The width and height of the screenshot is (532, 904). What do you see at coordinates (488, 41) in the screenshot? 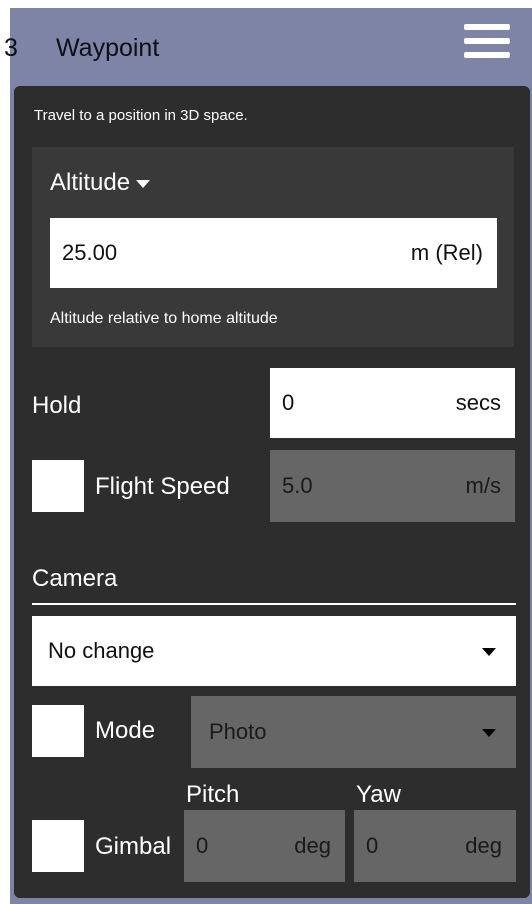
I see `hamburger-menu-icon` at bounding box center [488, 41].